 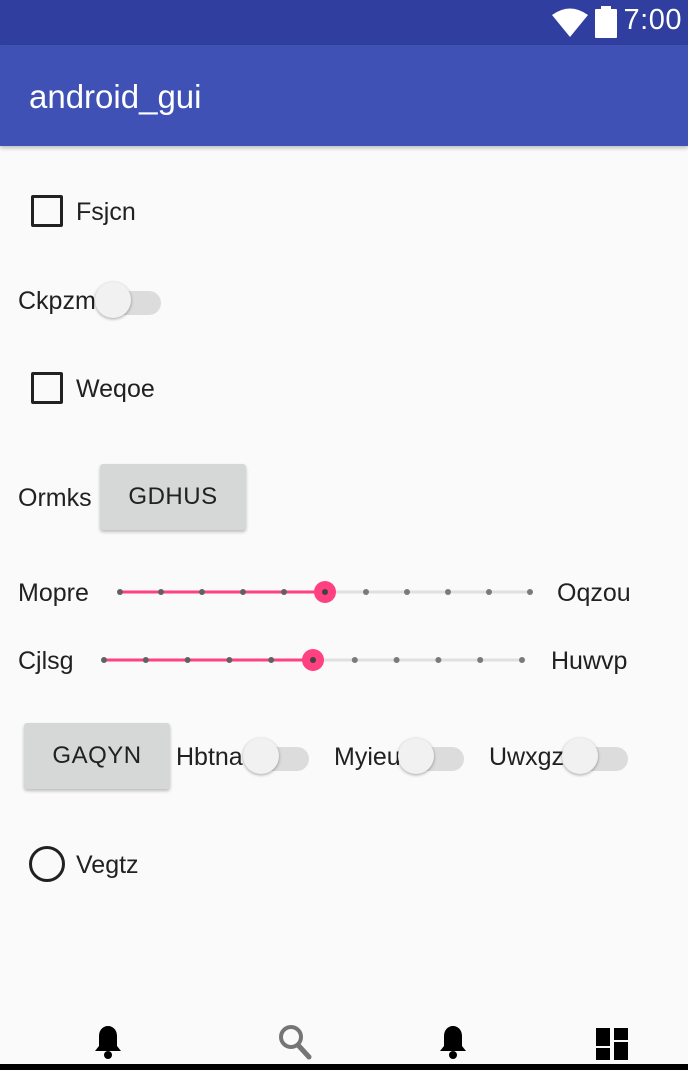 What do you see at coordinates (594, 593) in the screenshot?
I see `seekbar-mopre-right-label: Oqzou` at bounding box center [594, 593].